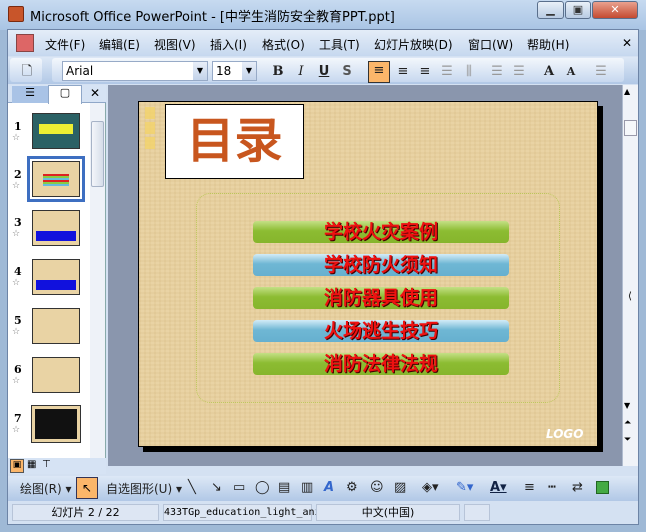  What do you see at coordinates (224, 71) in the screenshot?
I see `font-size-value: 18` at bounding box center [224, 71].